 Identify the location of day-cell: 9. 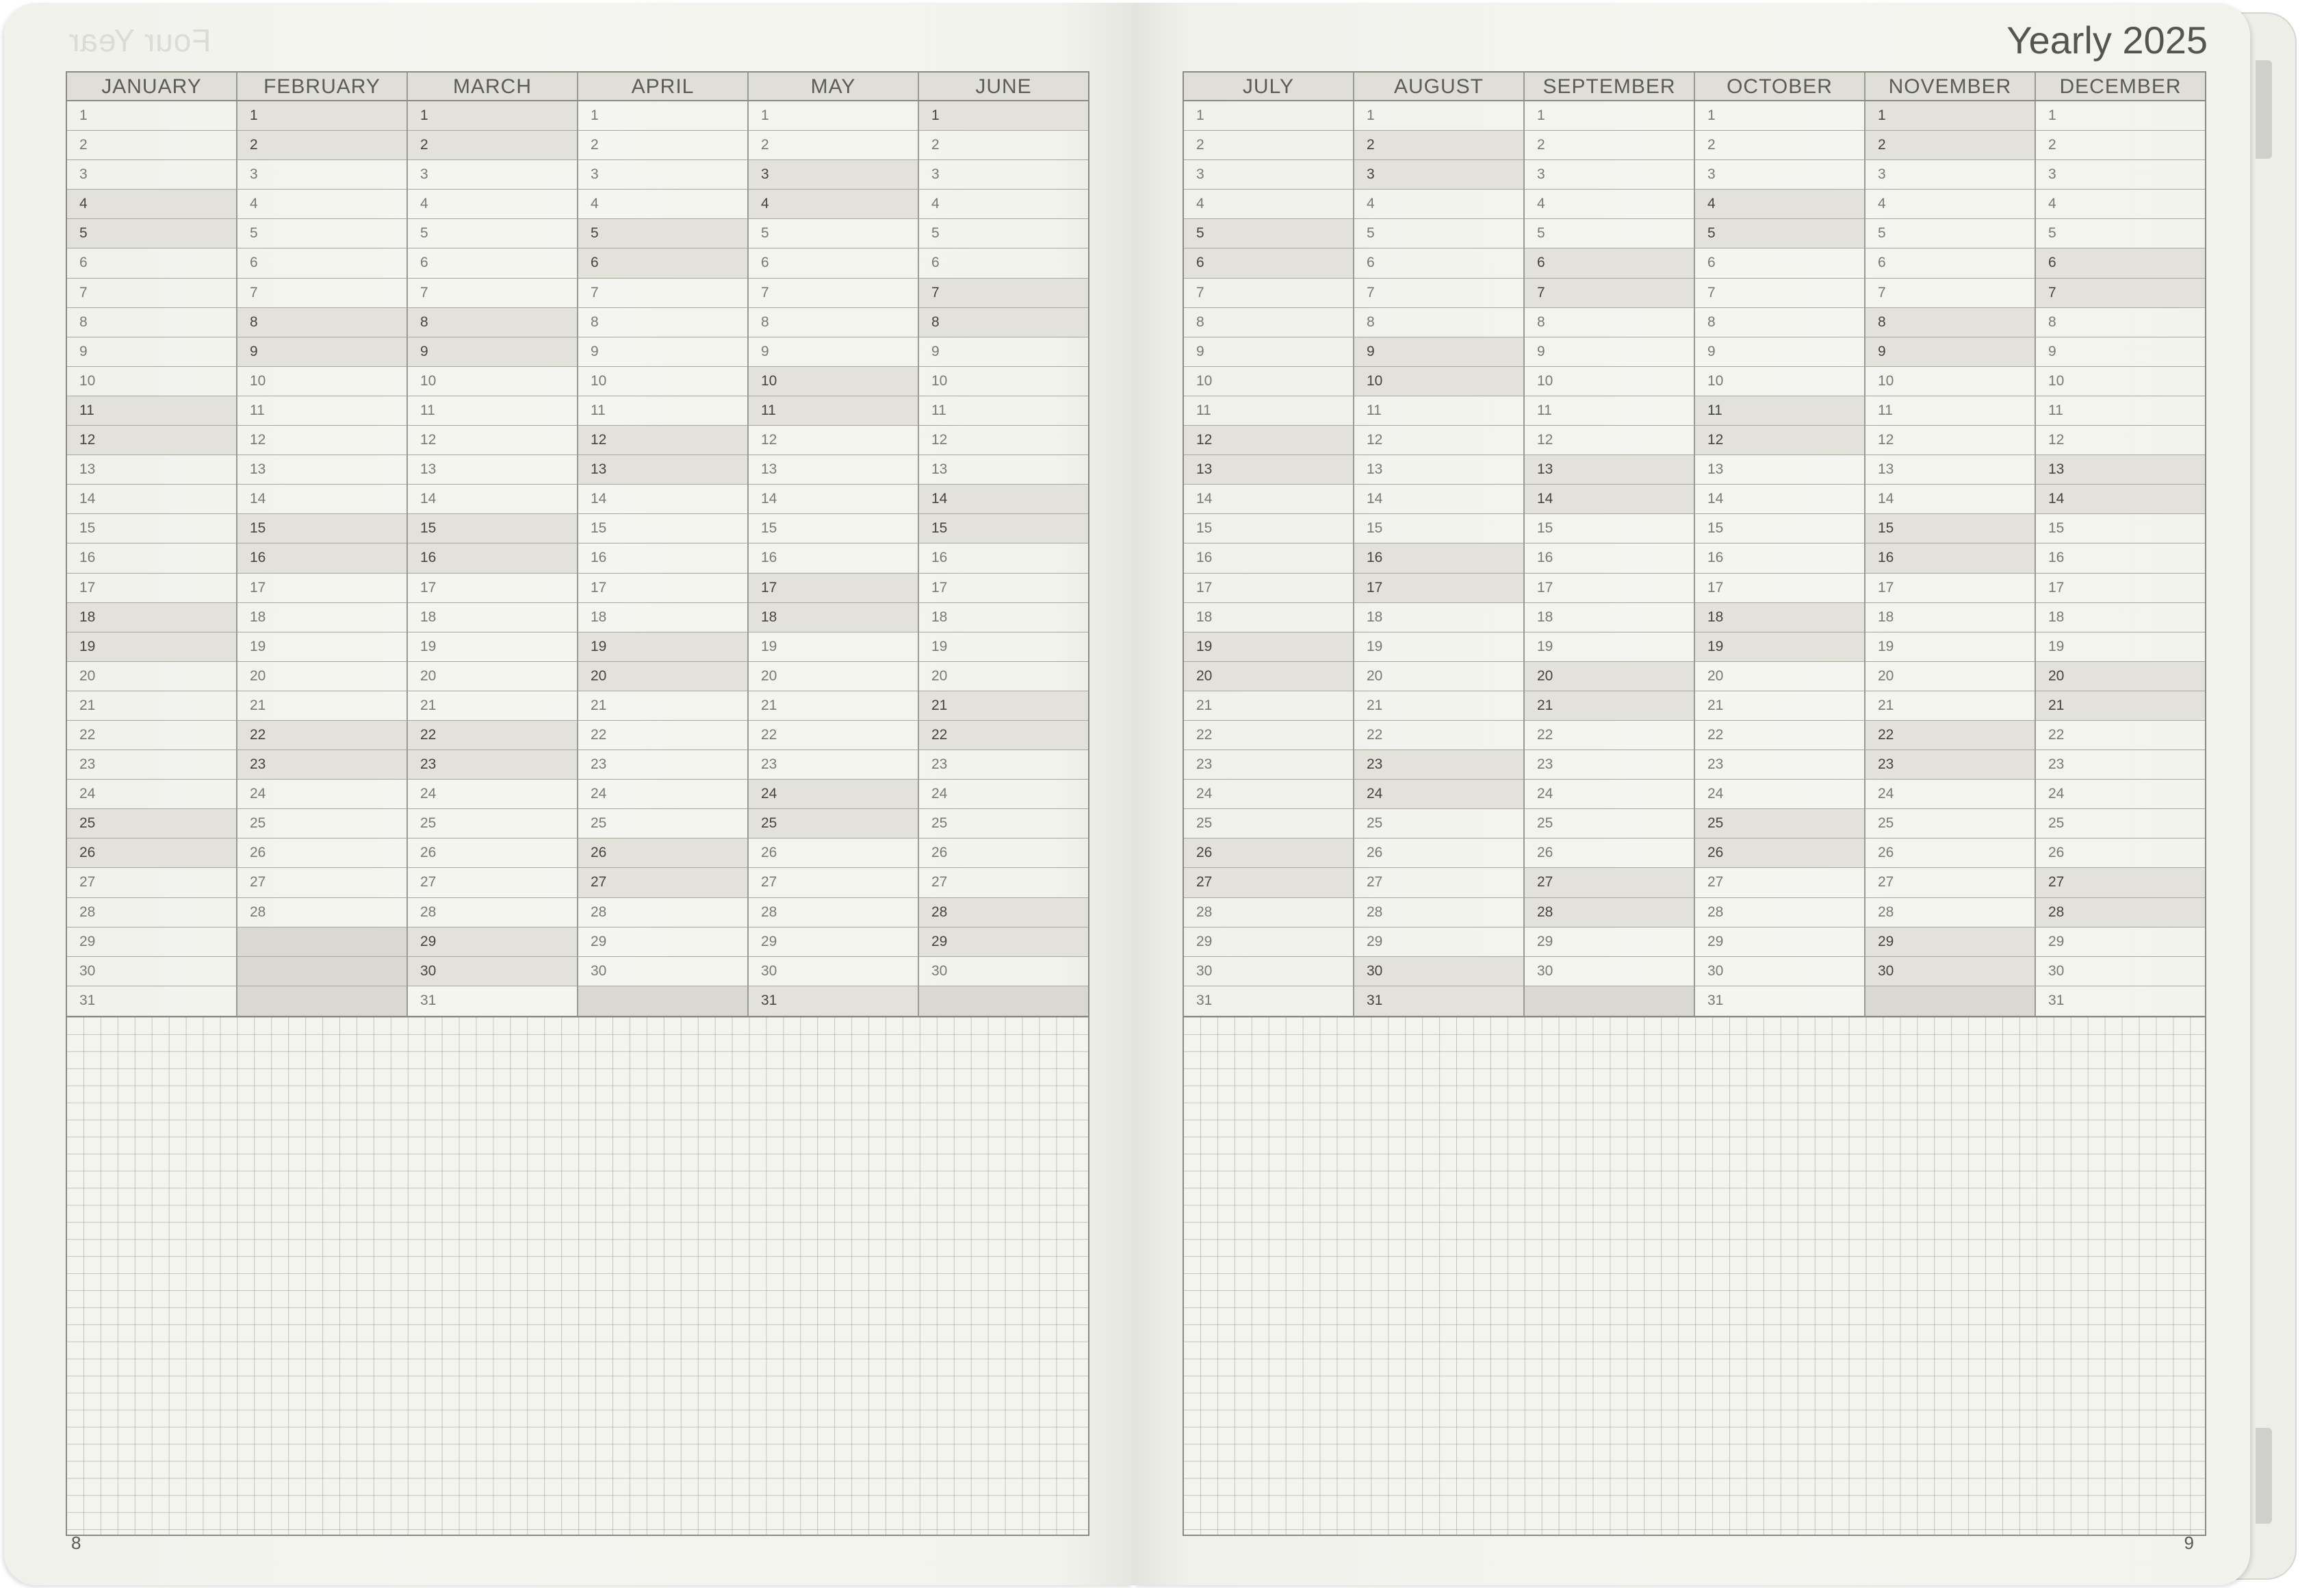
(1610, 352).